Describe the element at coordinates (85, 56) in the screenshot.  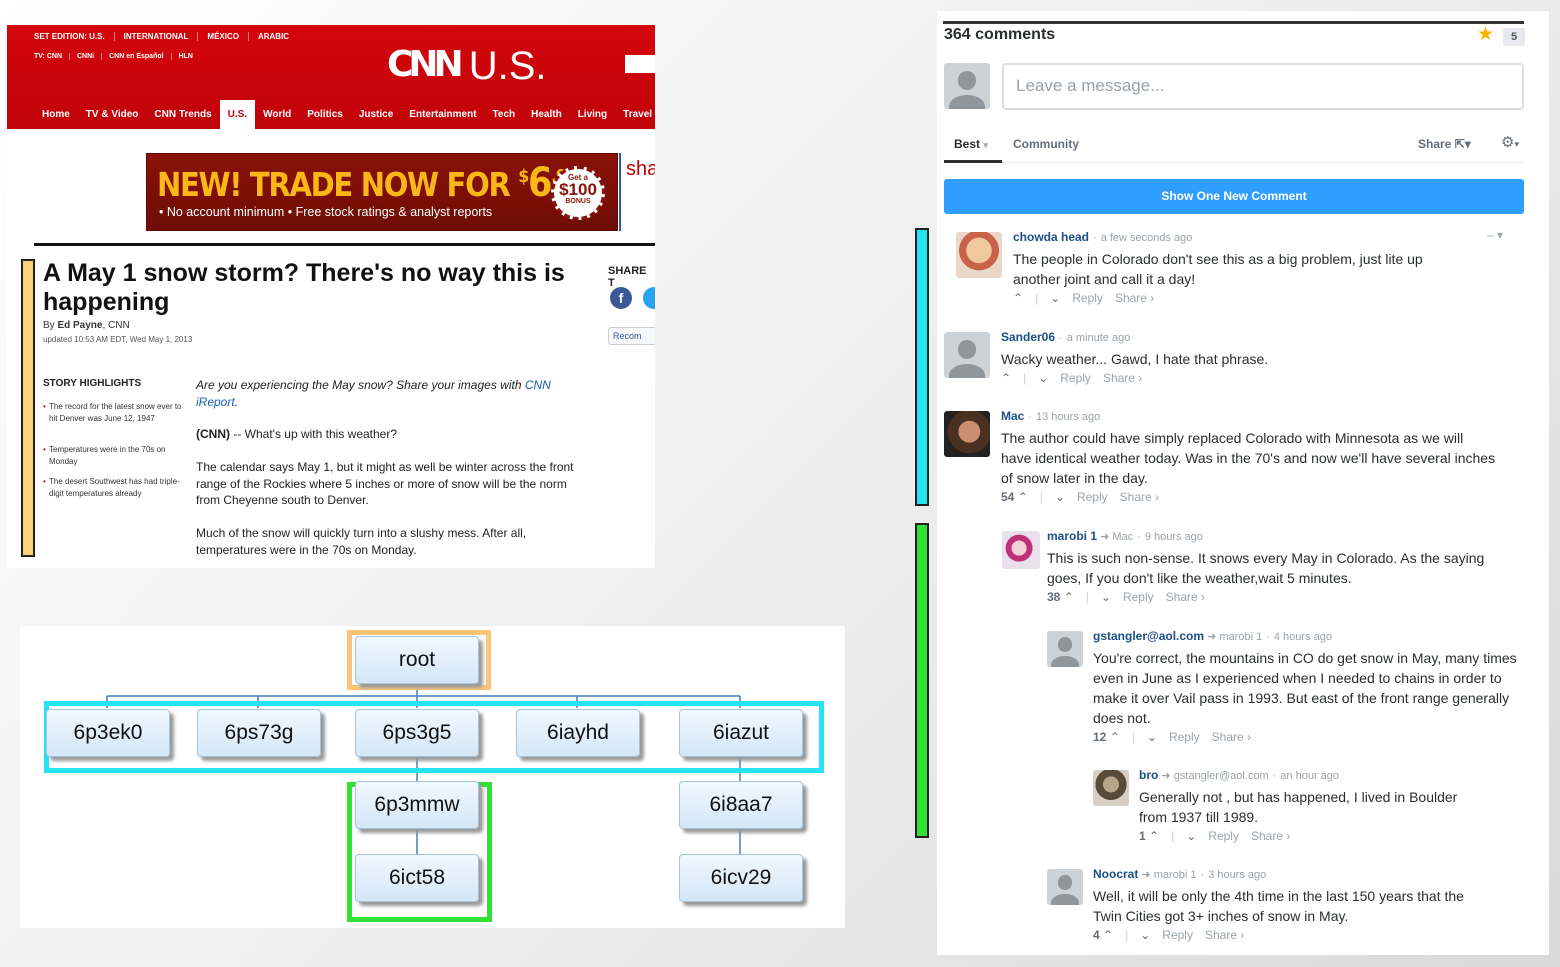
I see `tv-cnni: CNNi` at that location.